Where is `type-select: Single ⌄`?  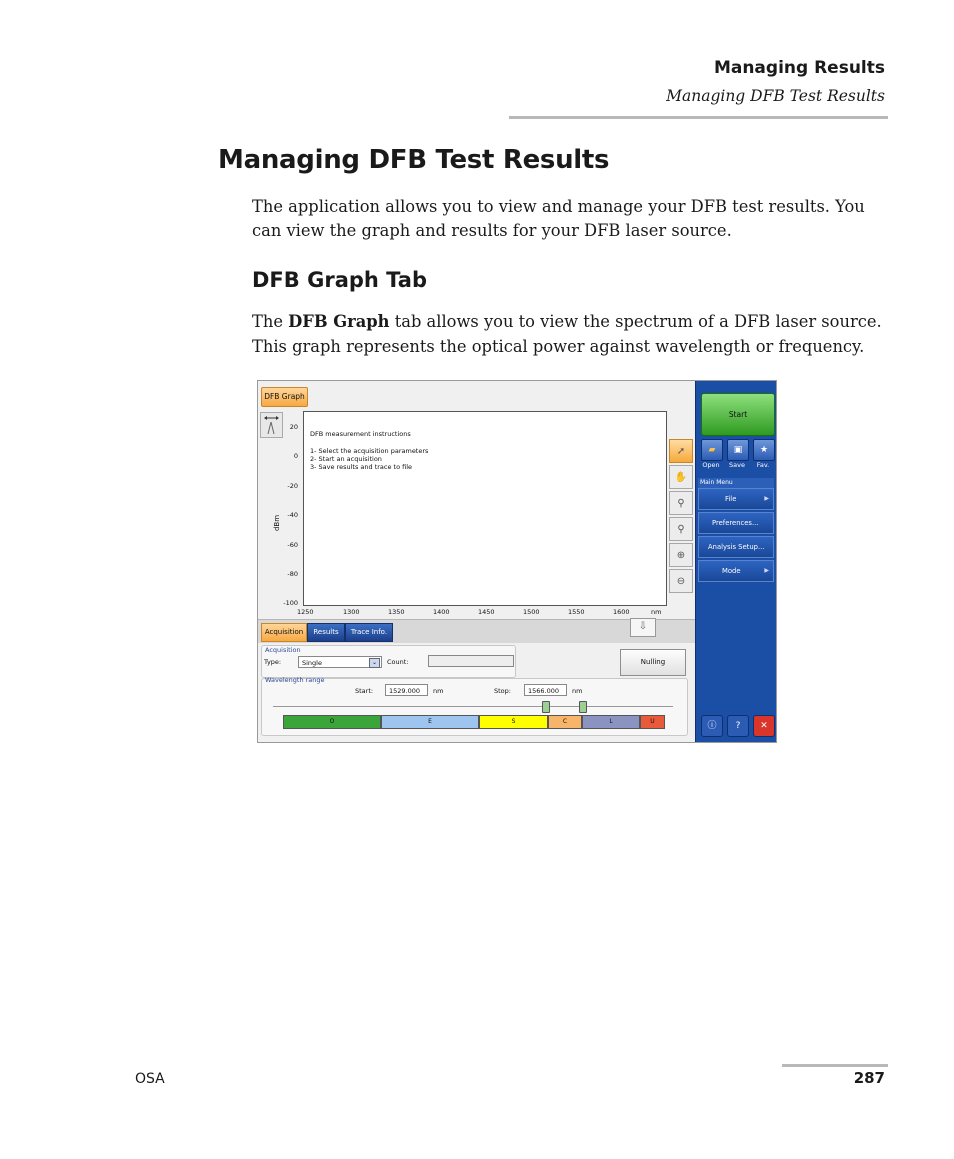
type-select: Single ⌄ is located at coordinates (340, 662).